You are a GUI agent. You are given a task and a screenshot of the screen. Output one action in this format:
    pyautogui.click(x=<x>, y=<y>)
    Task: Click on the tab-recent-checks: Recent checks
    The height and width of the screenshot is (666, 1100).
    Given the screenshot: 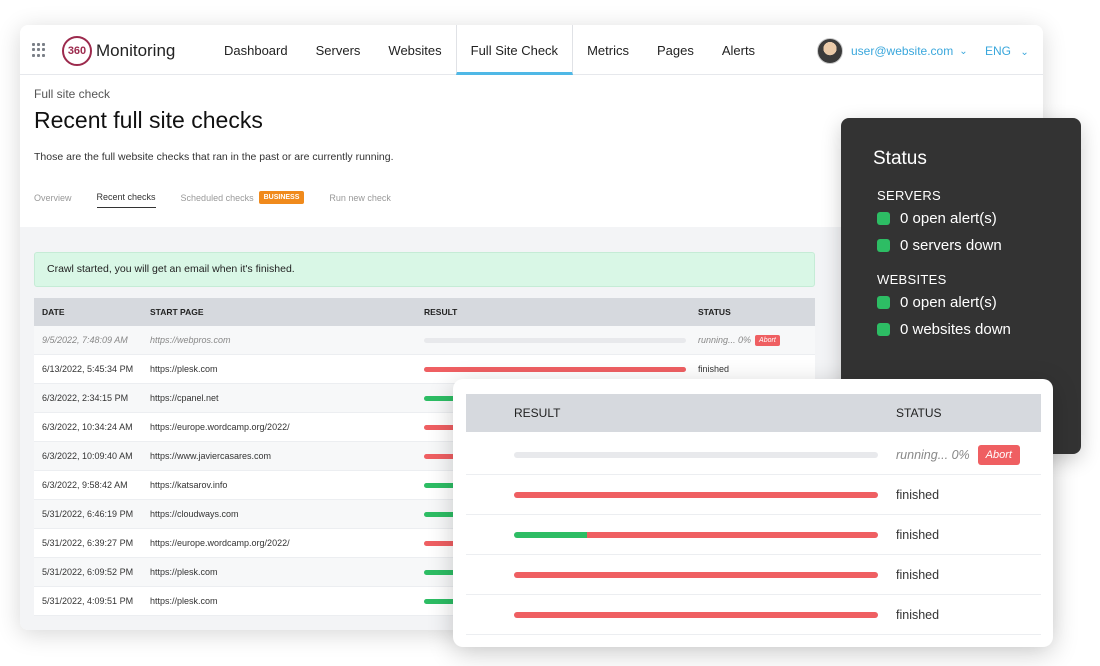 What is the action you would take?
    pyautogui.click(x=126, y=200)
    